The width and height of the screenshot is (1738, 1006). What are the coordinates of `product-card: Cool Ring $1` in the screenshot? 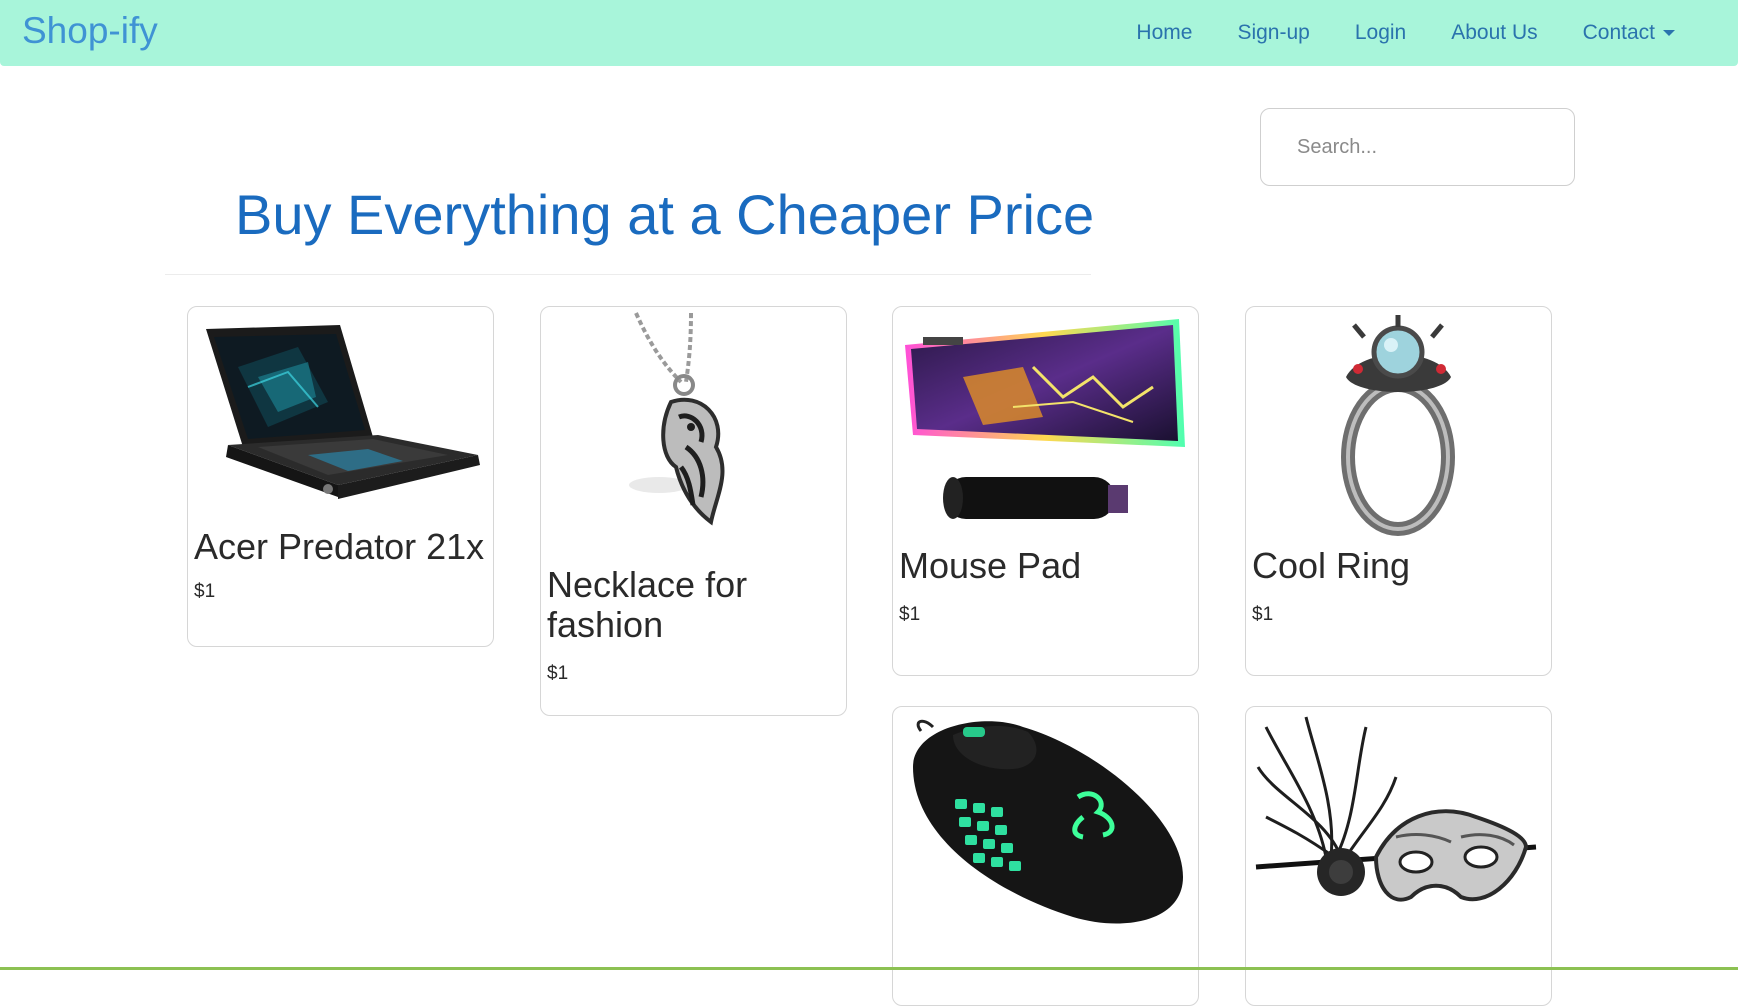 It's located at (1398, 491).